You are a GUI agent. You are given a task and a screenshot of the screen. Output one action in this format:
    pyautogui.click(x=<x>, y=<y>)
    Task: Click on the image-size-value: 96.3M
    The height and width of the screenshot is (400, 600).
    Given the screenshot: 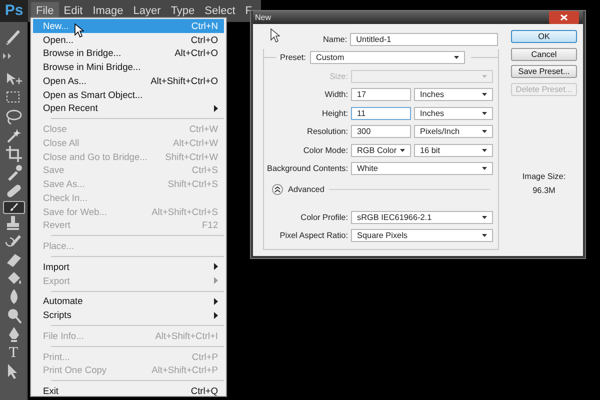 What is the action you would take?
    pyautogui.click(x=544, y=190)
    